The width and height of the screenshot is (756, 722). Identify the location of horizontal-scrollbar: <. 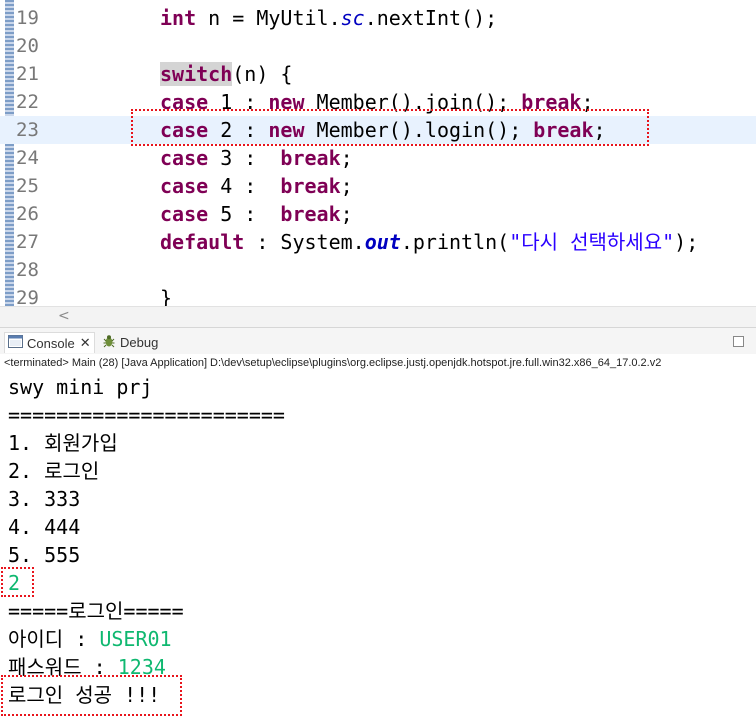
(378, 316).